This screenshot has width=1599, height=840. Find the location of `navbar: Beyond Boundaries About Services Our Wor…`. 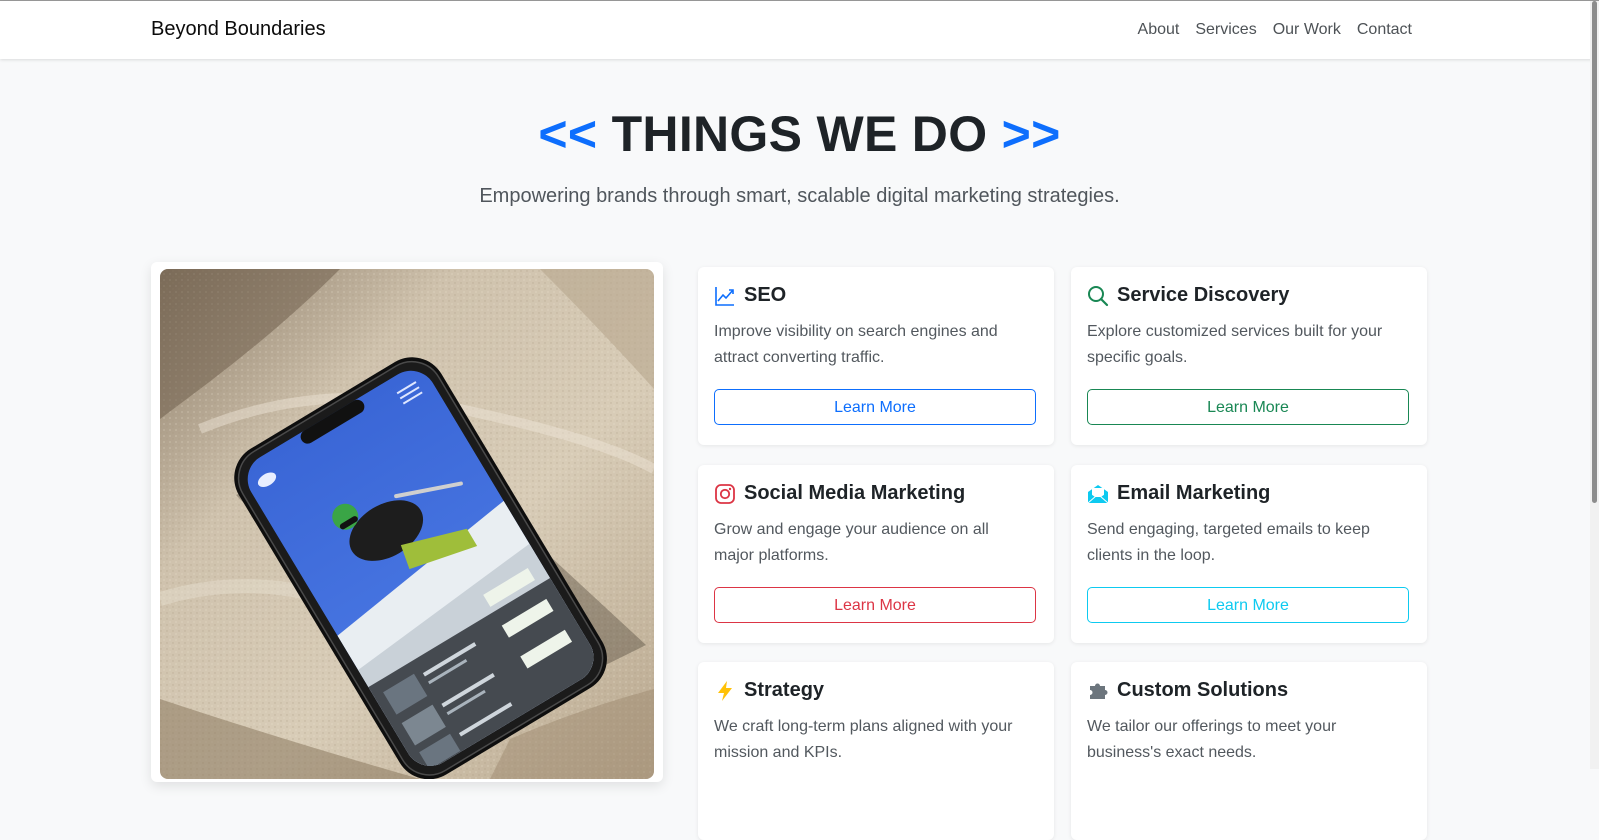

navbar: Beyond Boundaries About Services Our Wor… is located at coordinates (799, 30).